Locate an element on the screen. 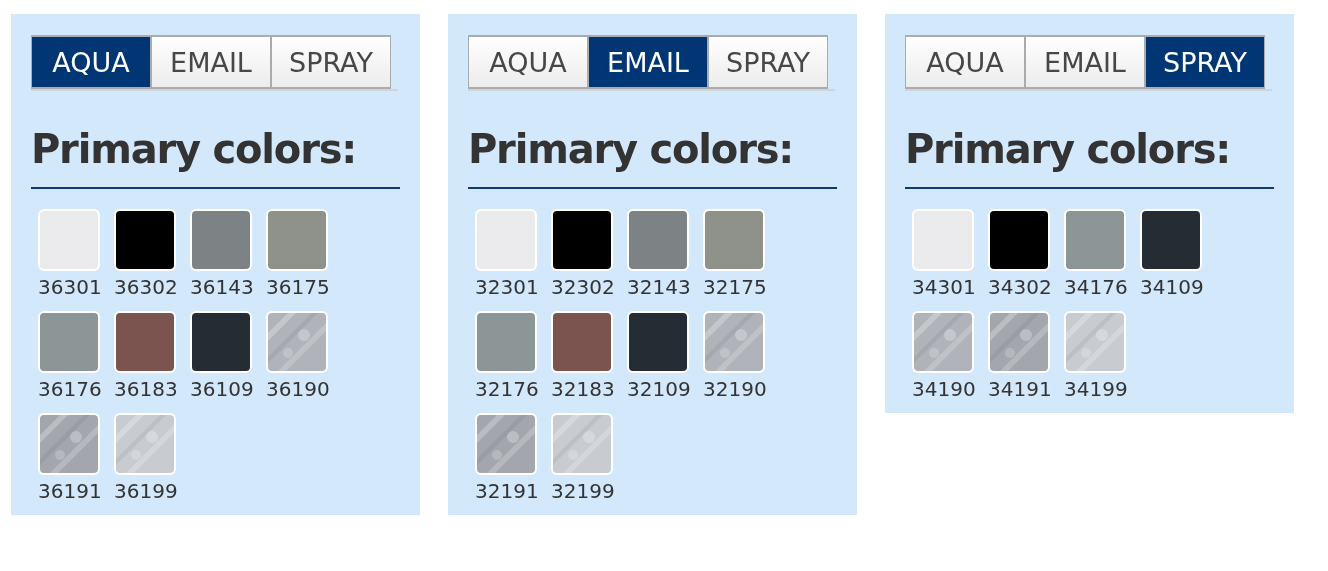 The image size is (1328, 571). color-code: 36143 is located at coordinates (222, 287).